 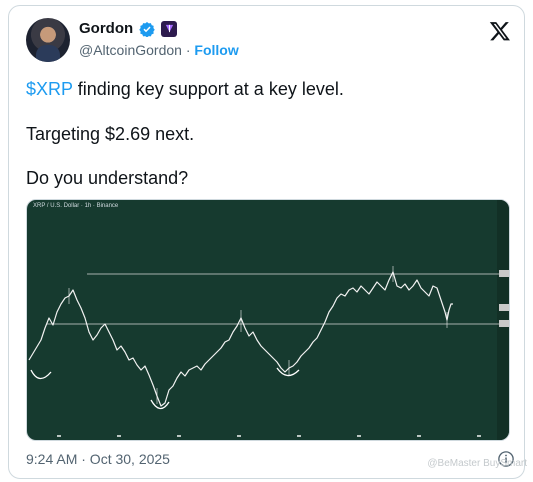 I want to click on post-timestamp: 9:24 AM · Oct 30, 2025, so click(x=98, y=459).